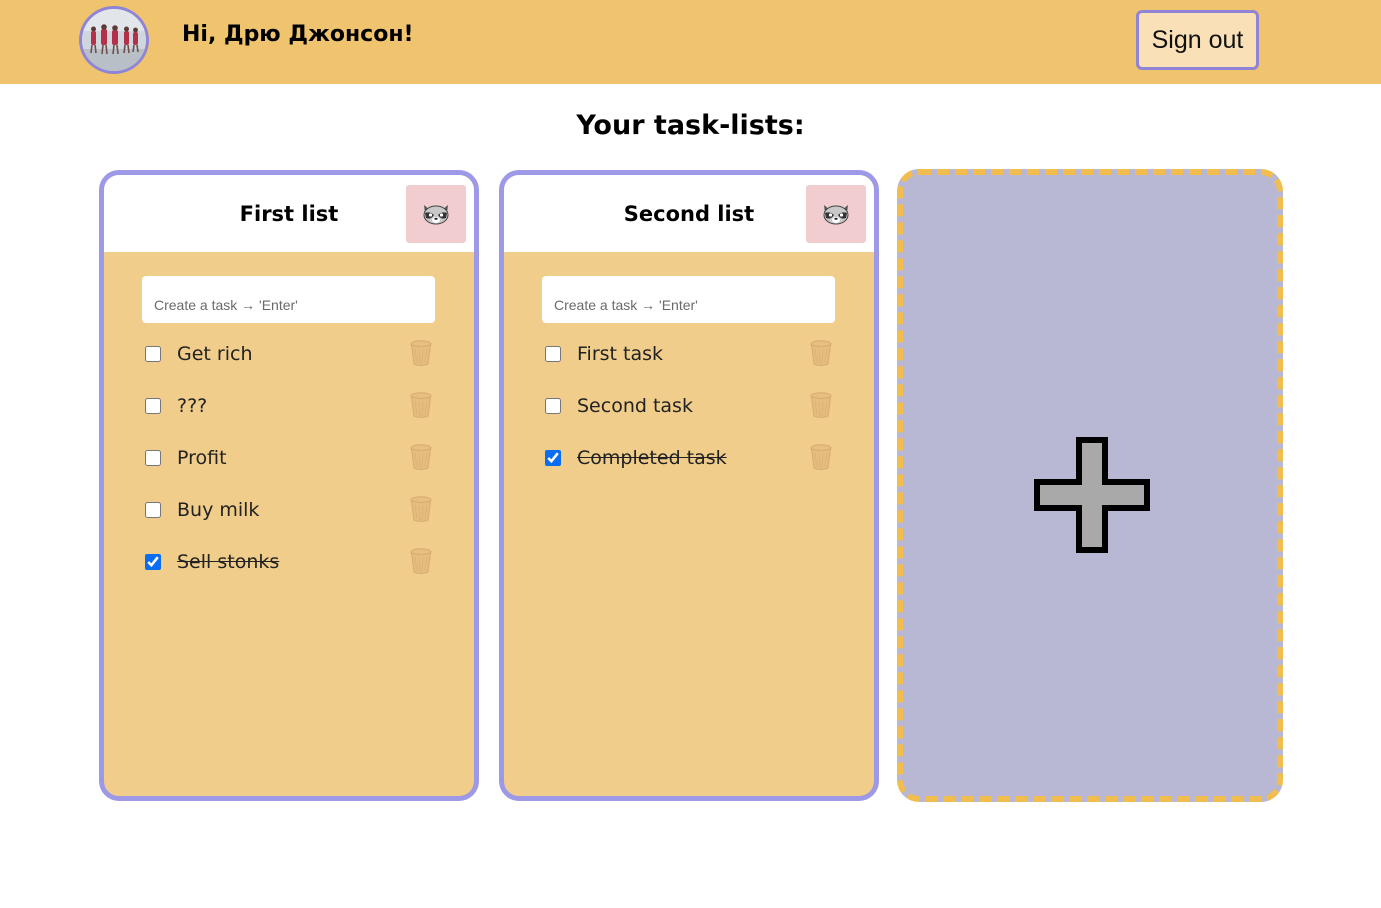 This screenshot has height=908, width=1381. I want to click on task-label: Sell stonks, so click(228, 562).